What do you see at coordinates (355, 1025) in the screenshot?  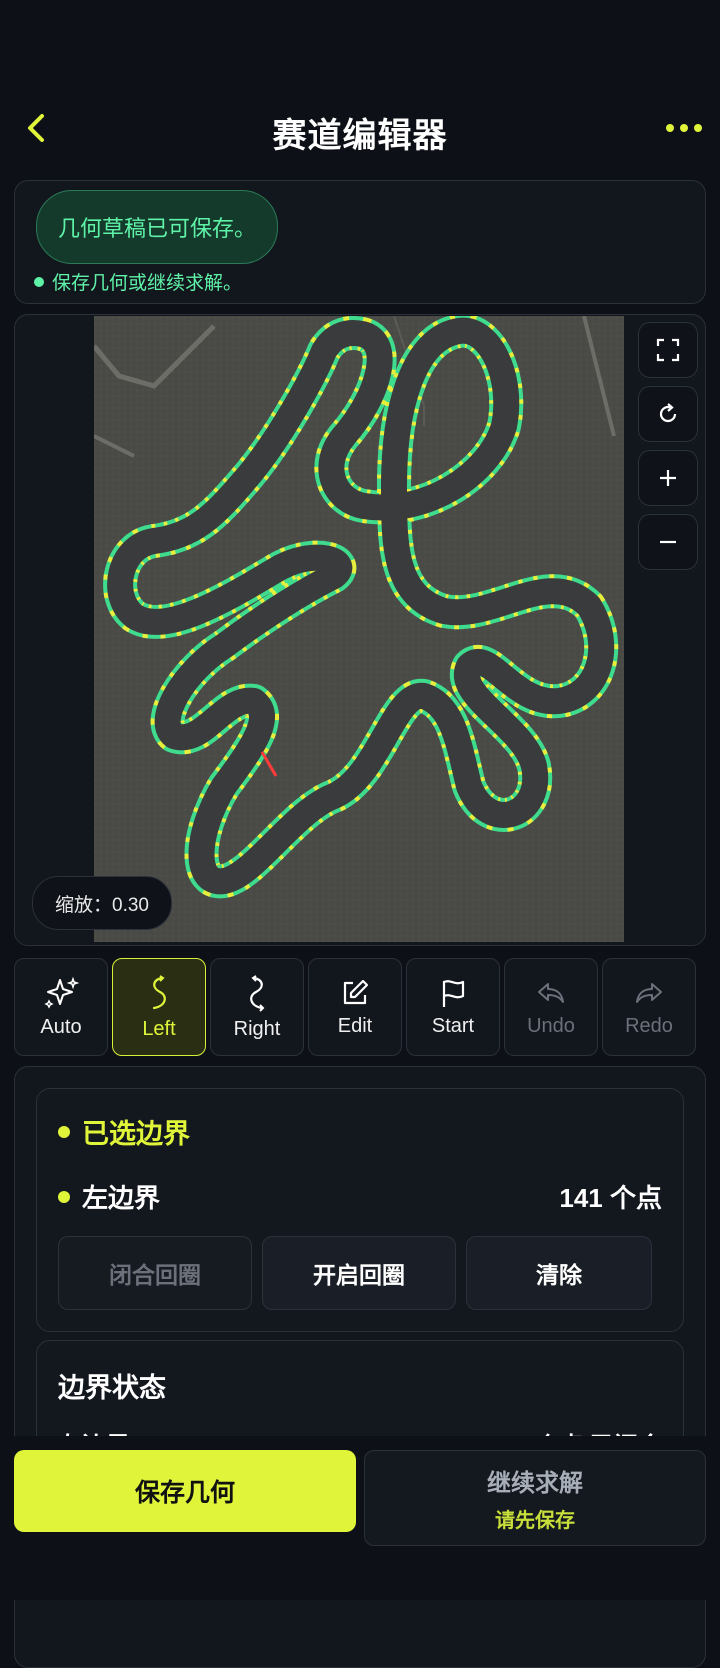 I see `tool-edit-label: Edit` at bounding box center [355, 1025].